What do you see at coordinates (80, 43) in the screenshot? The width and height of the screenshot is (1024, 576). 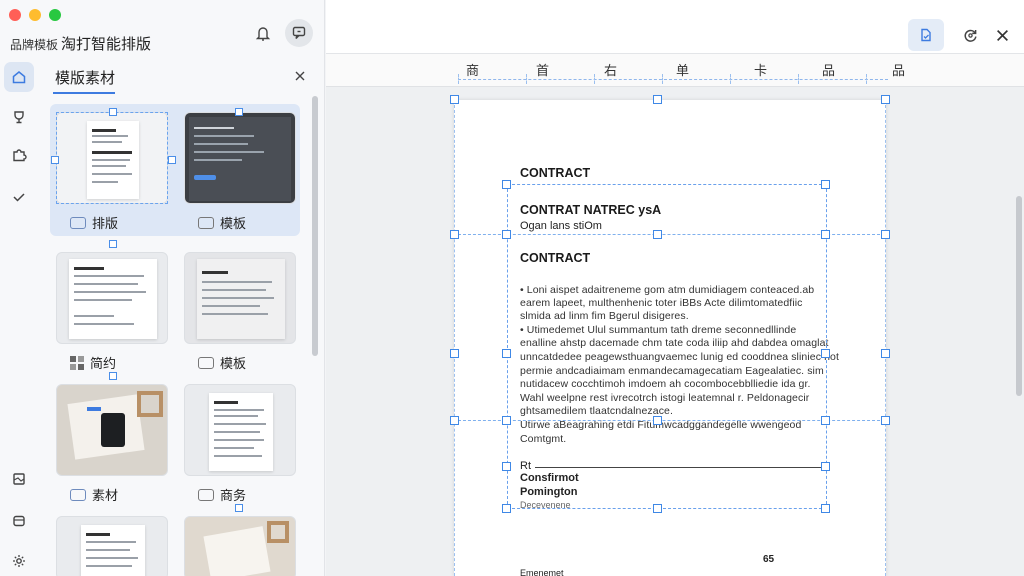 I see `app-title: 品牌模板 淘打智能排版` at bounding box center [80, 43].